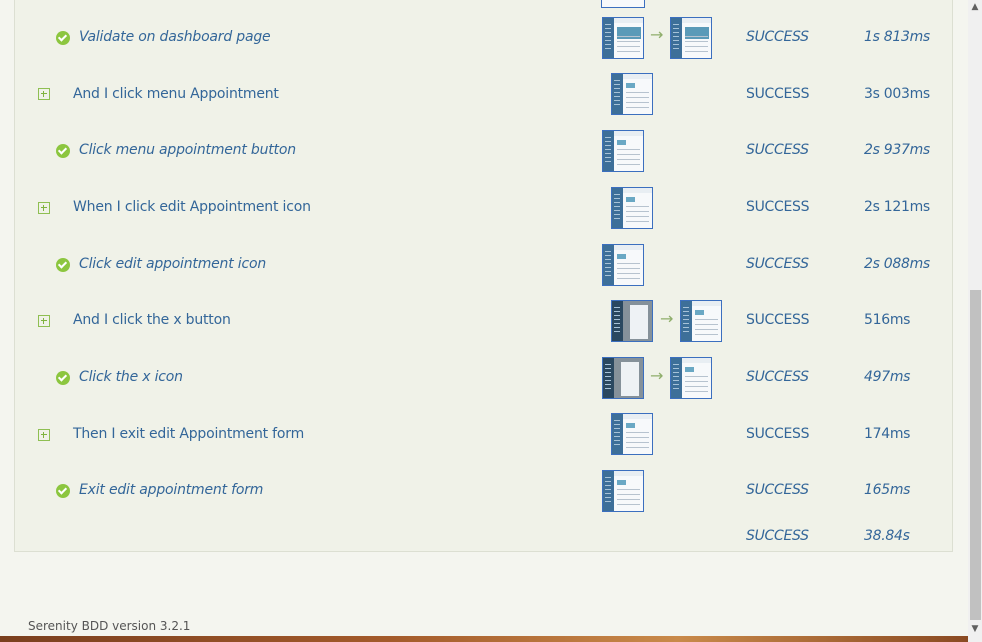  I want to click on vertical-scrollbar: ▲ ▼, so click(975, 321).